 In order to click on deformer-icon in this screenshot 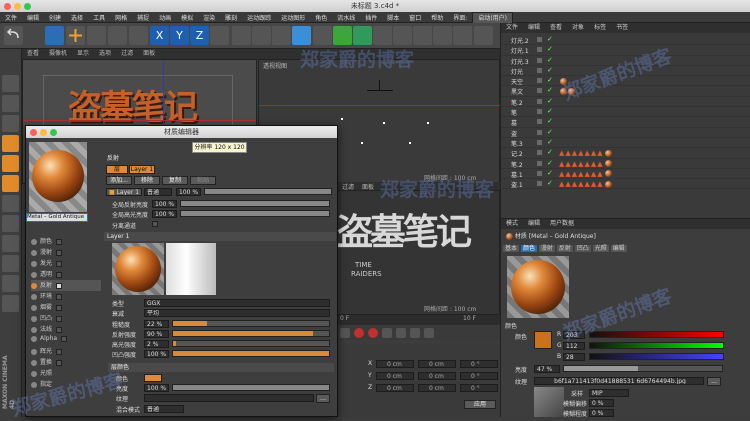, I will do `click(382, 35)`.